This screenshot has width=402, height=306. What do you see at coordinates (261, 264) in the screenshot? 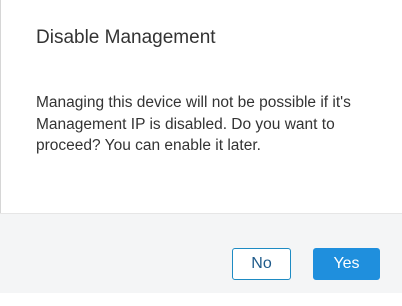
I see `no-button: No` at bounding box center [261, 264].